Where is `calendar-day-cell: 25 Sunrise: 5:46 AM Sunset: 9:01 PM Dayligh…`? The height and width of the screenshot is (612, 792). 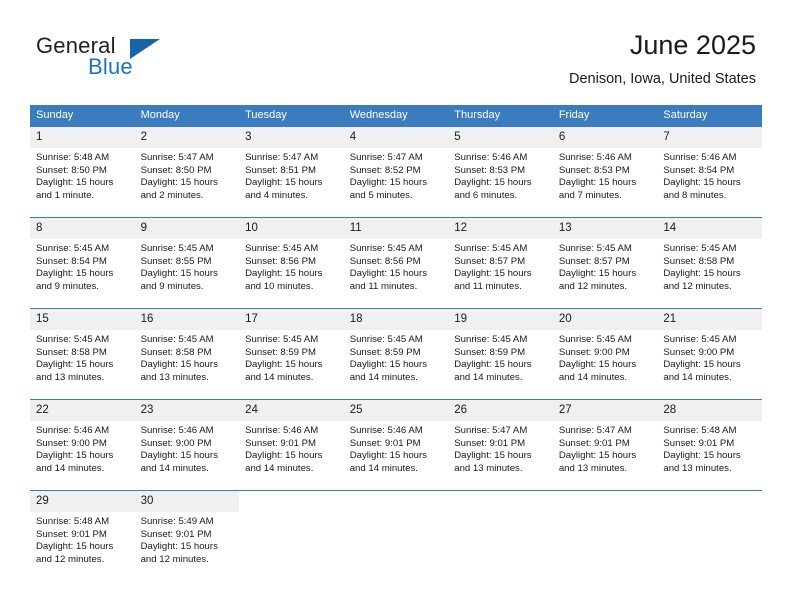 calendar-day-cell: 25 Sunrise: 5:46 AM Sunset: 9:01 PM Dayligh… is located at coordinates (396, 445).